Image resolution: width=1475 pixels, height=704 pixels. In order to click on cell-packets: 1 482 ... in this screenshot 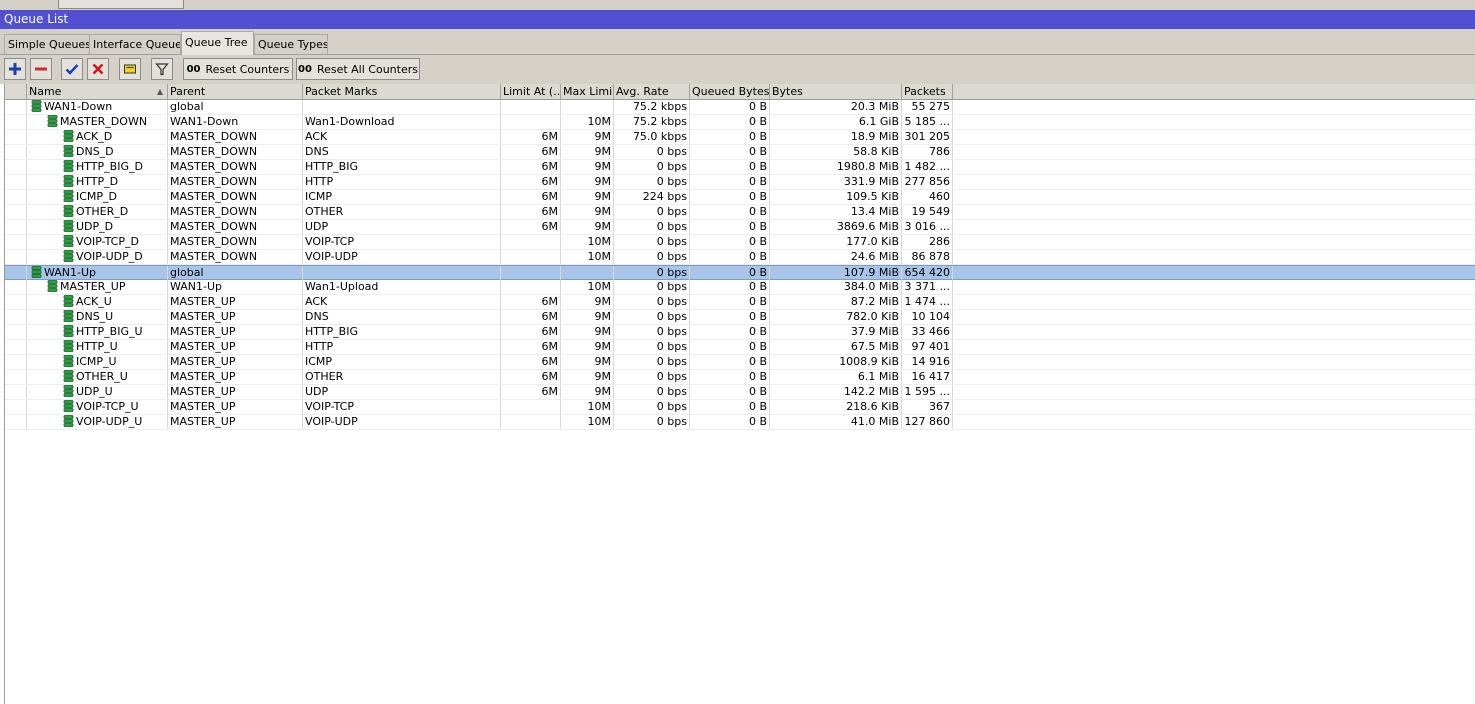, I will do `click(927, 167)`.